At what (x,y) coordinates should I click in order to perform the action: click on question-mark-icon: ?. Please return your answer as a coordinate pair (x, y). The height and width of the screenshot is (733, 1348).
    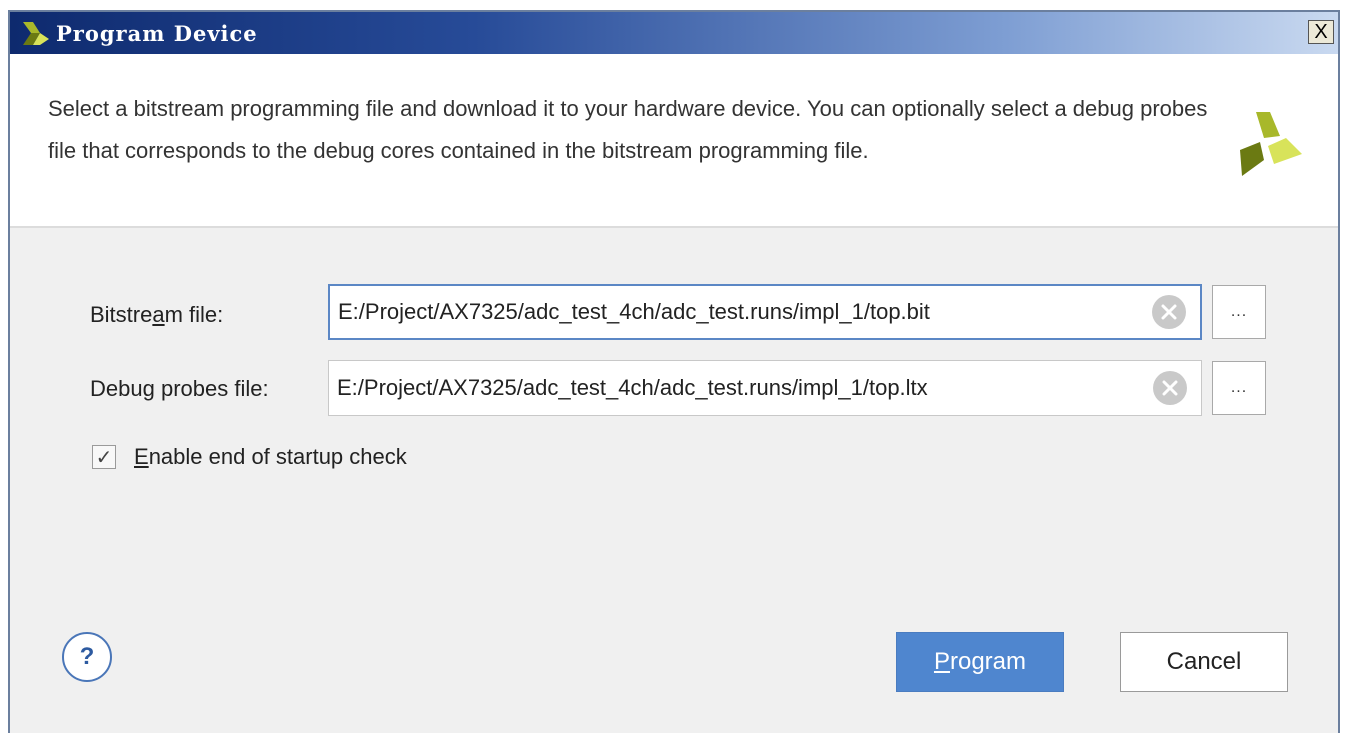
    Looking at the image, I should click on (87, 656).